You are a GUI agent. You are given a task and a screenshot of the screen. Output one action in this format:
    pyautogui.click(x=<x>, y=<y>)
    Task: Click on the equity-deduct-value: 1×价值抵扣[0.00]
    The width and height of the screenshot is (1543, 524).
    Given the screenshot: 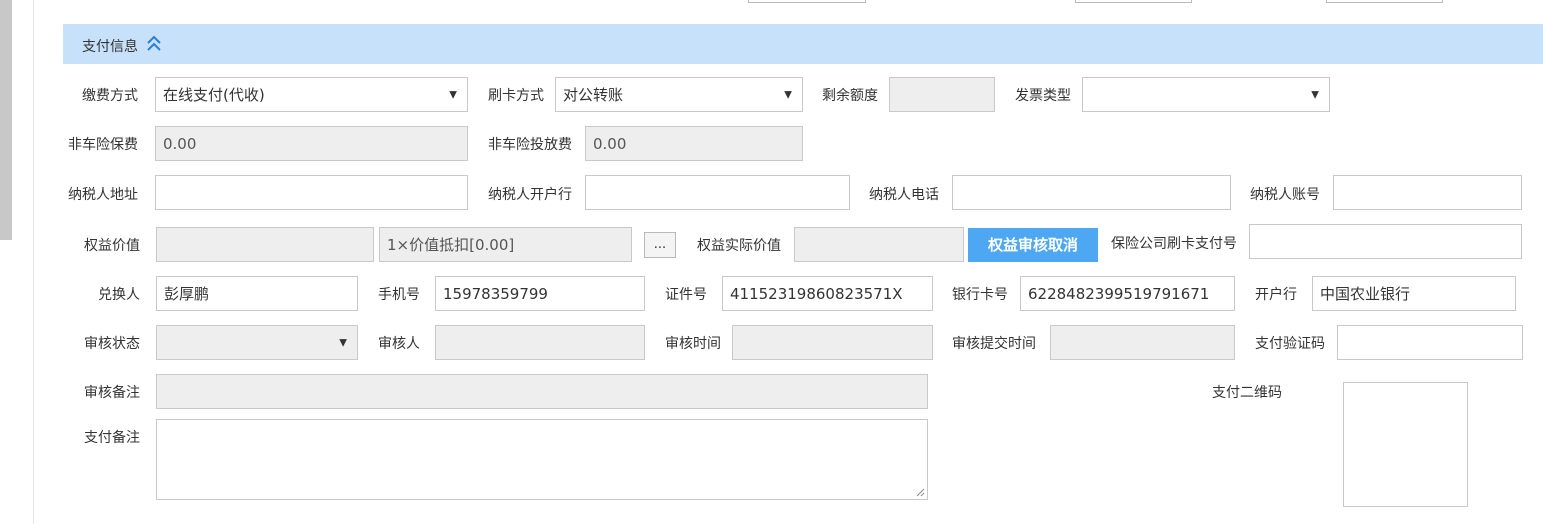 What is the action you would take?
    pyautogui.click(x=451, y=245)
    